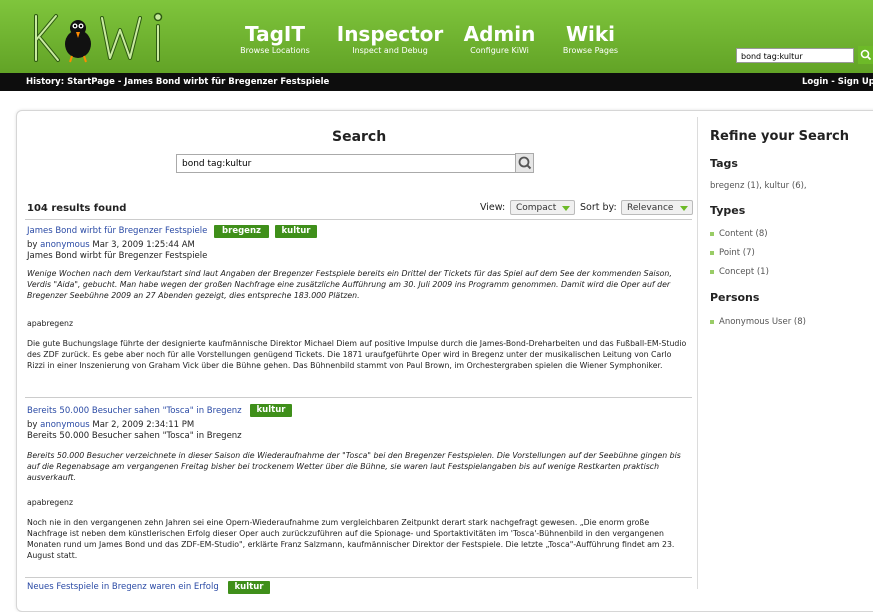 The width and height of the screenshot is (873, 612). What do you see at coordinates (241, 231) in the screenshot?
I see `tag-badge: bregenz` at bounding box center [241, 231].